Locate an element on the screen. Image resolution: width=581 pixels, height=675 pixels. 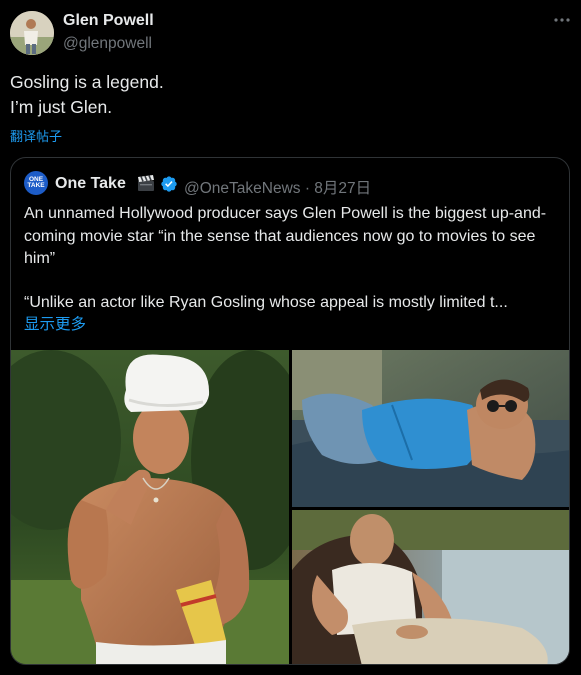
quote-handle-date: @OneTakeNews · 8月27日 is located at coordinates (277, 187).